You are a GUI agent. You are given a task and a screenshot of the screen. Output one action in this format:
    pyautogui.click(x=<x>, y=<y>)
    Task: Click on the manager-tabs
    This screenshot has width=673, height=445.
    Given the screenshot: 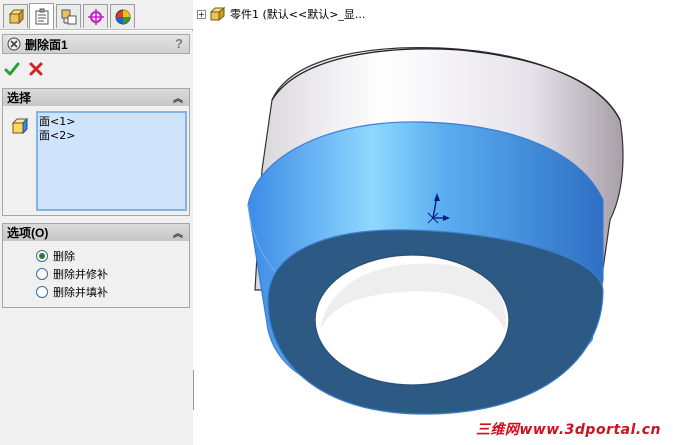 What is the action you would take?
    pyautogui.click(x=96, y=15)
    